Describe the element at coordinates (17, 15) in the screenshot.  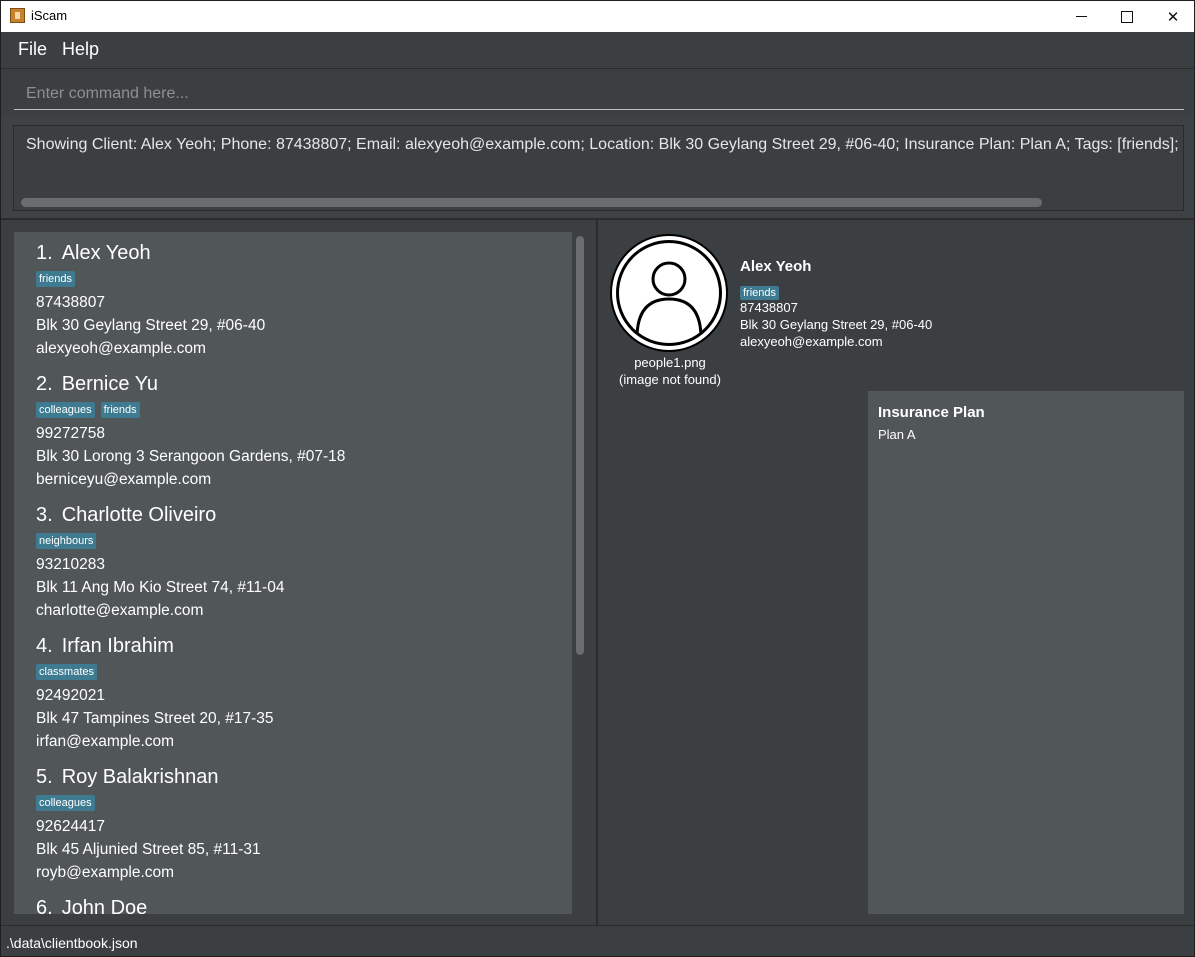
I see `app-icon` at that location.